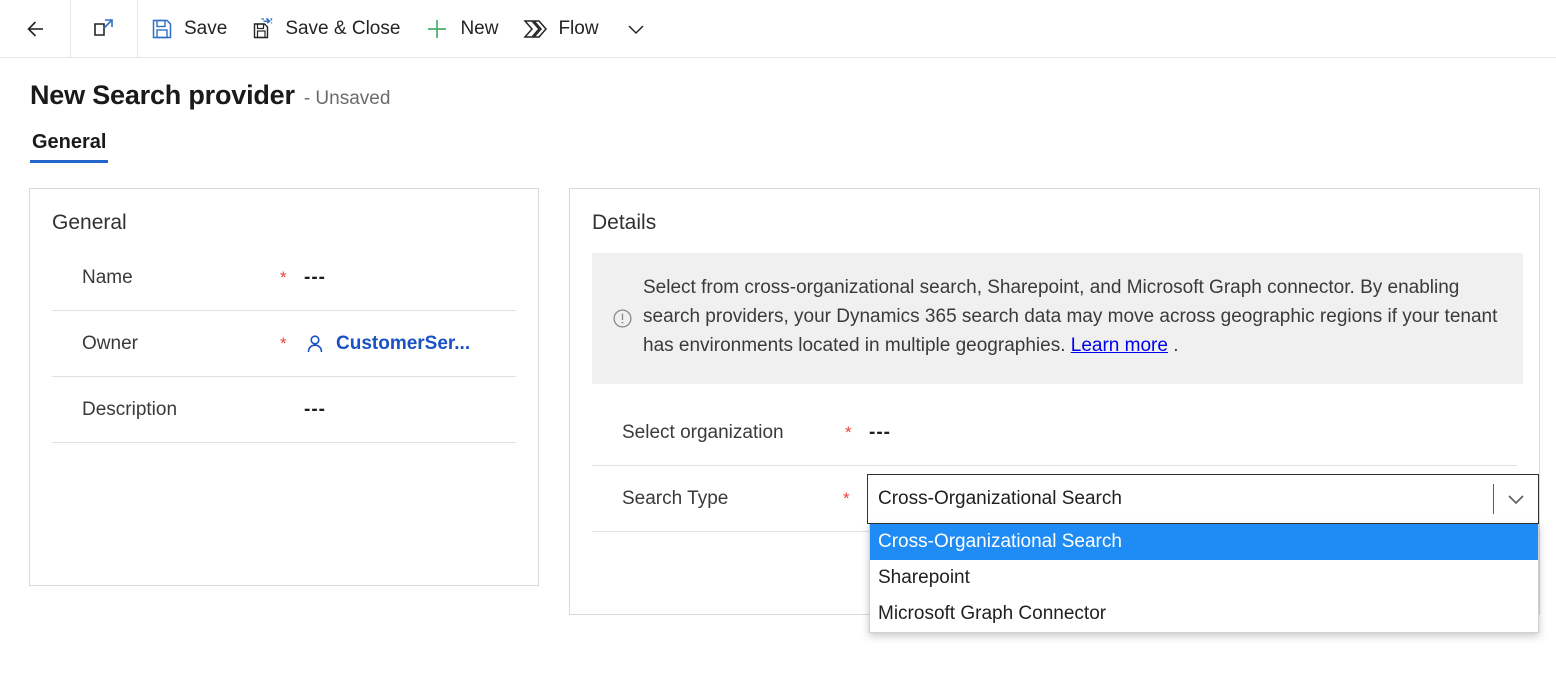  I want to click on person-icon, so click(315, 344).